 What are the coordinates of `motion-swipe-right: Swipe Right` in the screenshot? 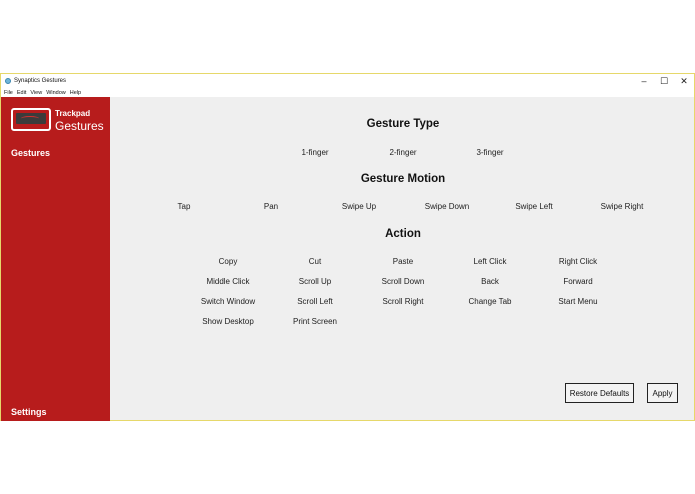 It's located at (622, 206).